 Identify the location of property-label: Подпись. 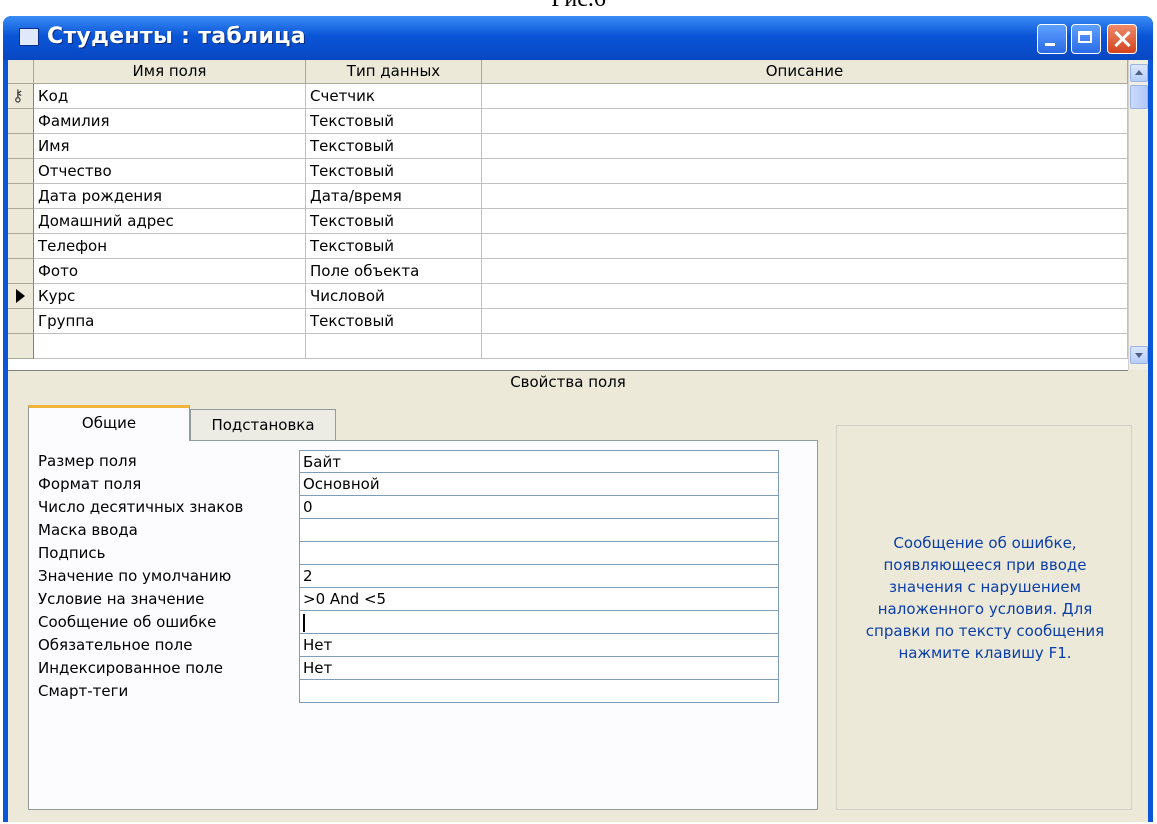
(72, 553).